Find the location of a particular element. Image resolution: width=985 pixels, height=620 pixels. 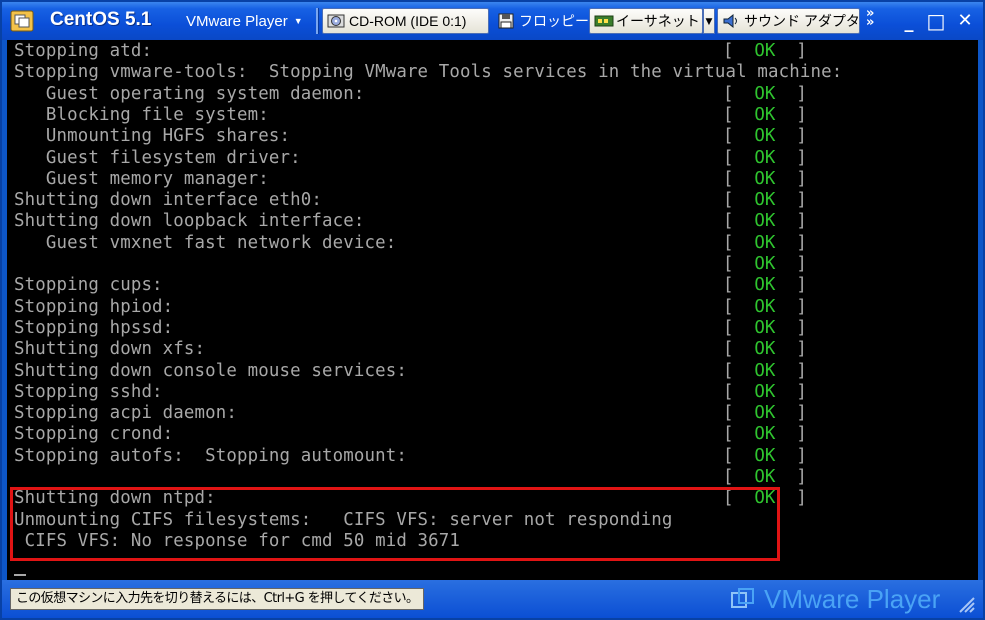

vmware-player-menu: VMware Player ▼ is located at coordinates (246, 21).